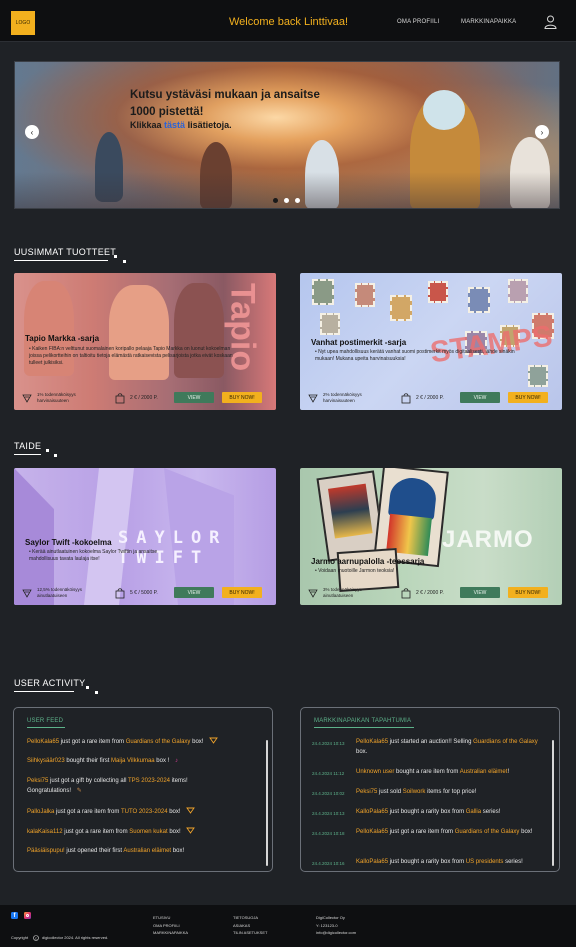 This screenshot has width=576, height=947. I want to click on feed-collection: TPS 2023-2024, so click(149, 781).